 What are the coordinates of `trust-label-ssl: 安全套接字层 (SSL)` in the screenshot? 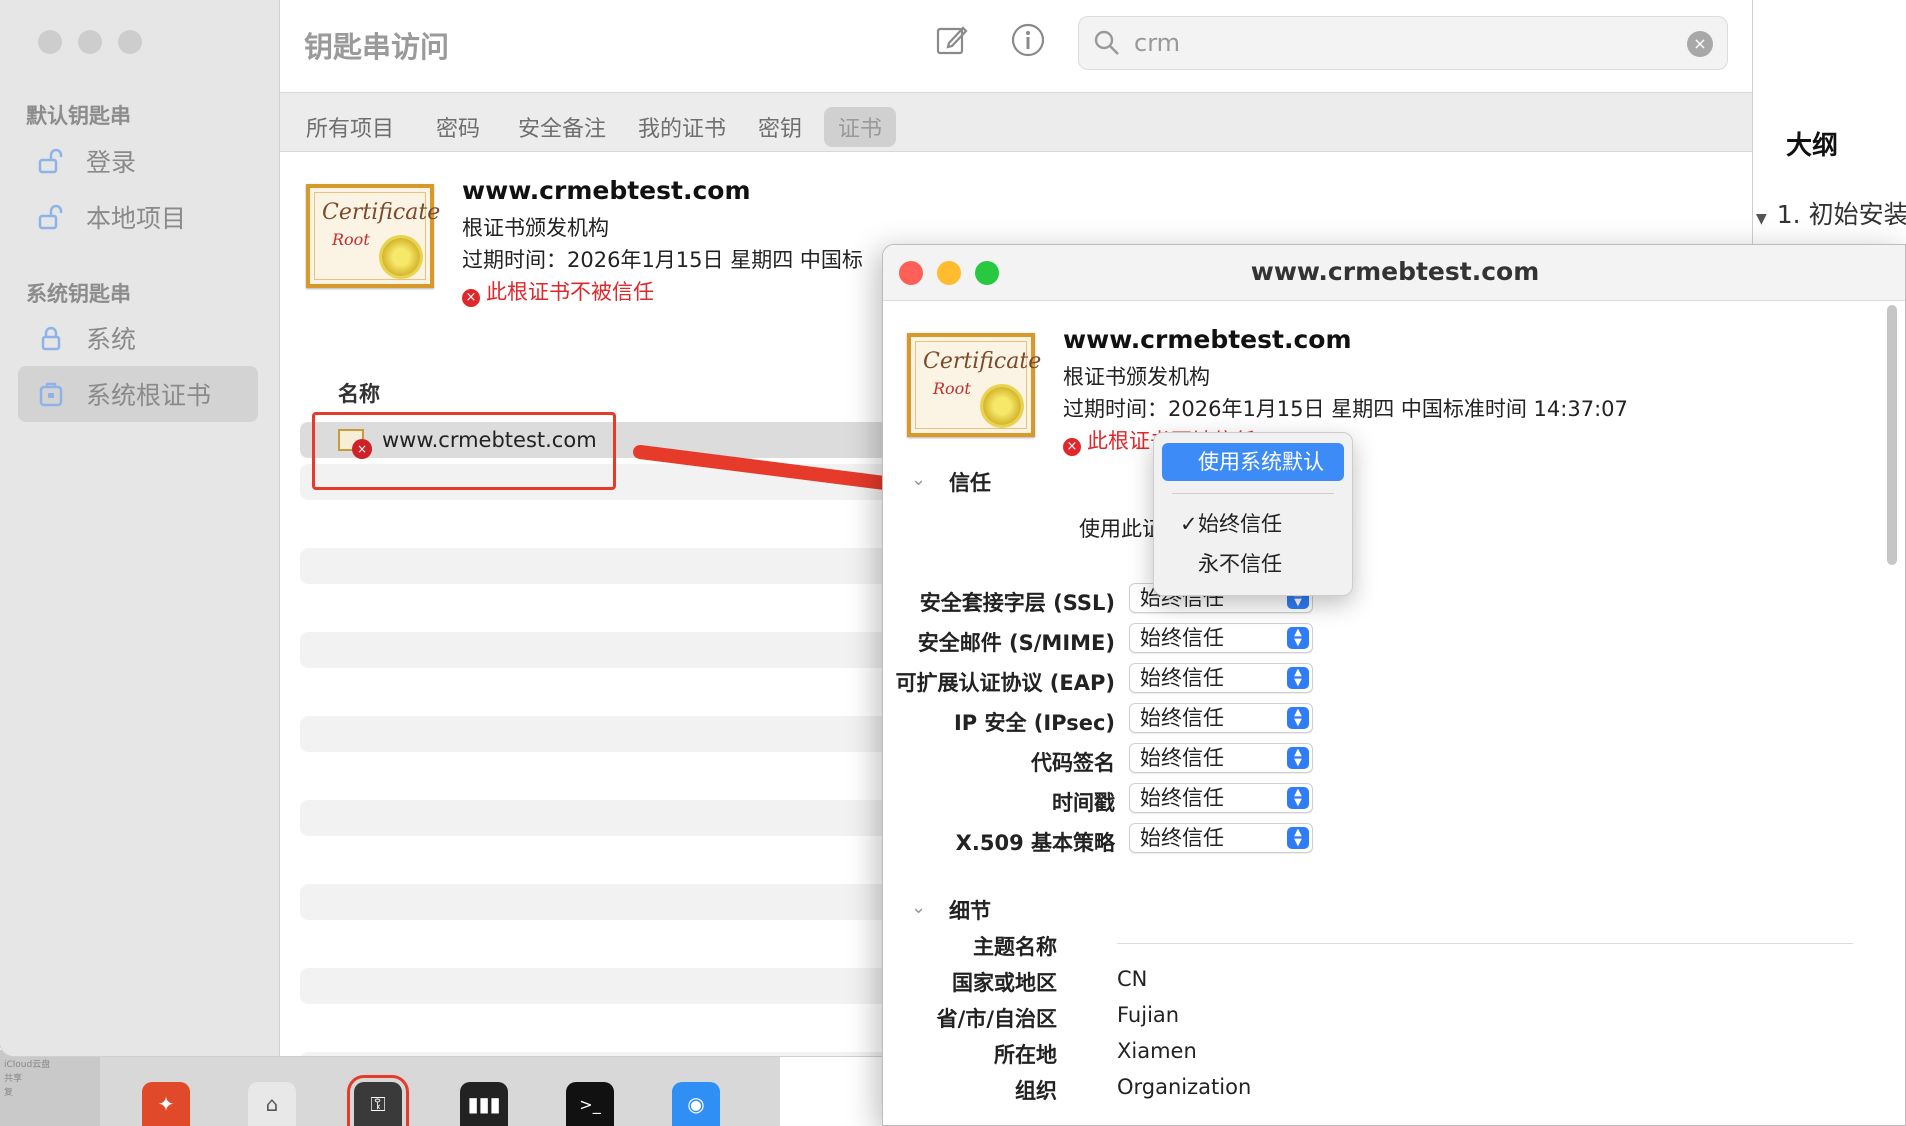 It's located at (1017, 603).